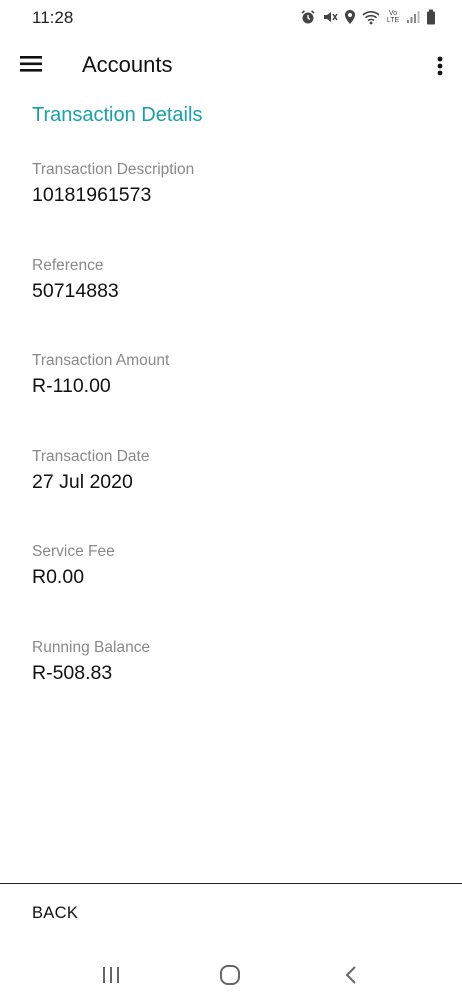 The width and height of the screenshot is (462, 1000). I want to click on status-icons: Vo LTE, so click(368, 17).